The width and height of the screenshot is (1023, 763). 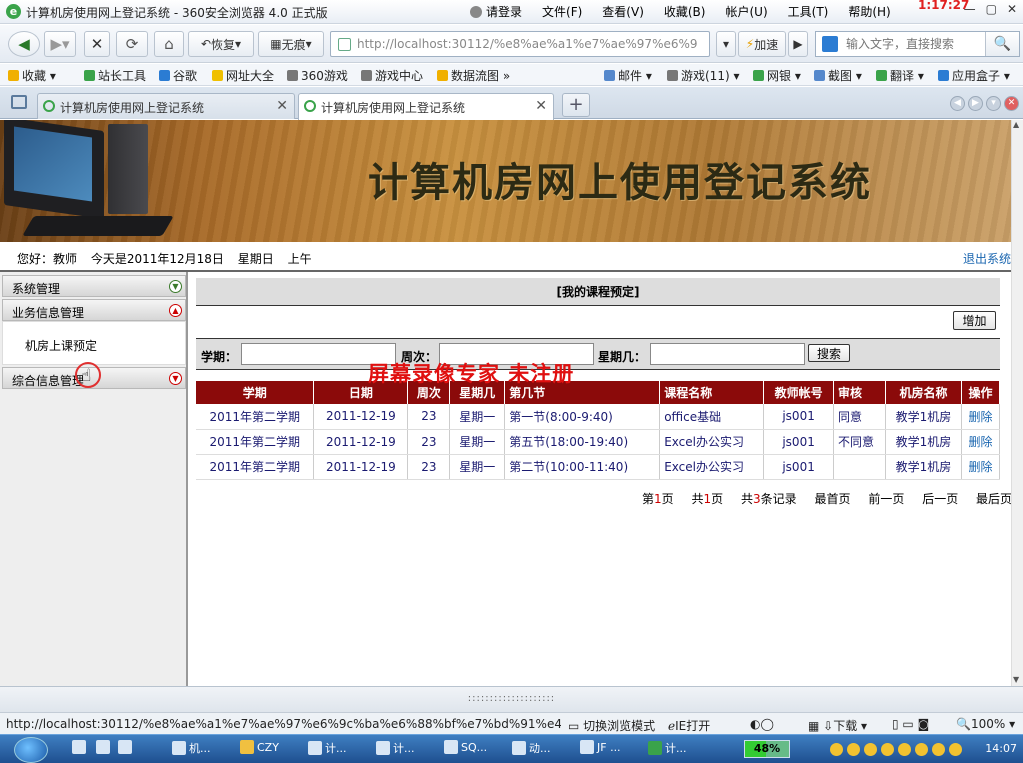 I want to click on taskbar-item-folder: CZY, so click(x=259, y=750).